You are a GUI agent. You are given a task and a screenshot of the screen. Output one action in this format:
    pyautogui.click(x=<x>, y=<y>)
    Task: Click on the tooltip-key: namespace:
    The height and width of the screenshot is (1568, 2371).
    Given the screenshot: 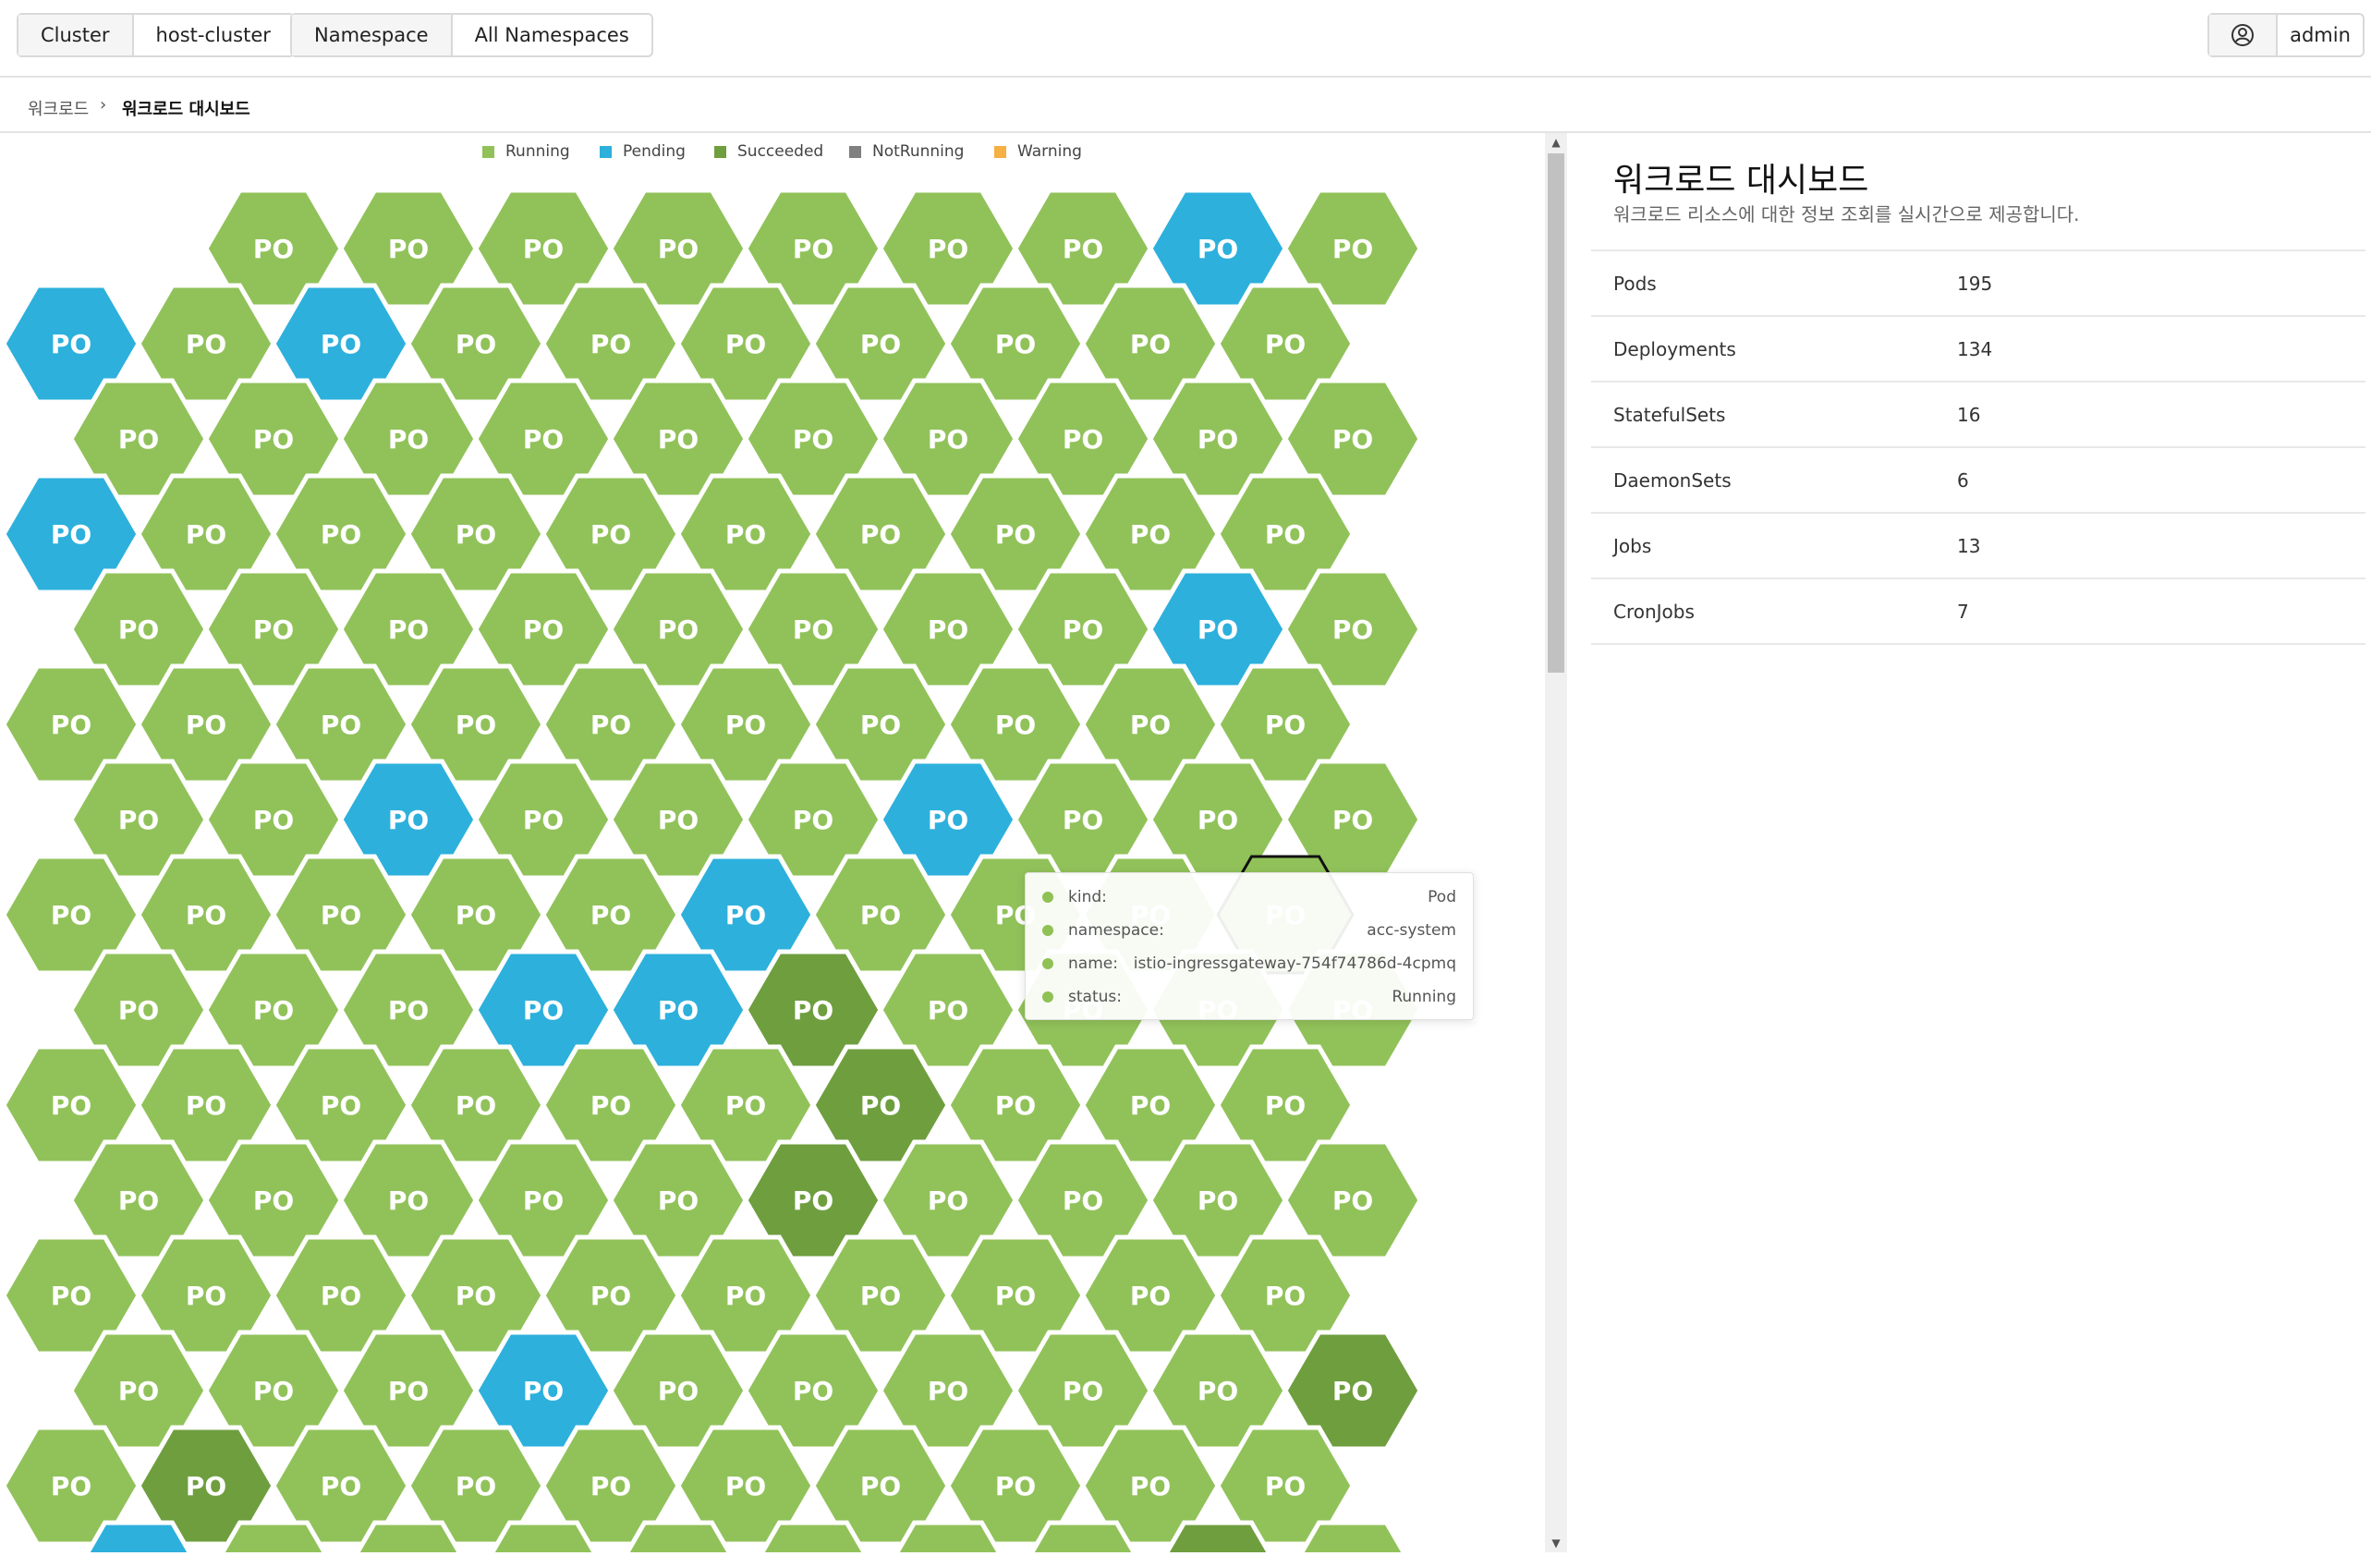 What is the action you would take?
    pyautogui.click(x=1116, y=930)
    